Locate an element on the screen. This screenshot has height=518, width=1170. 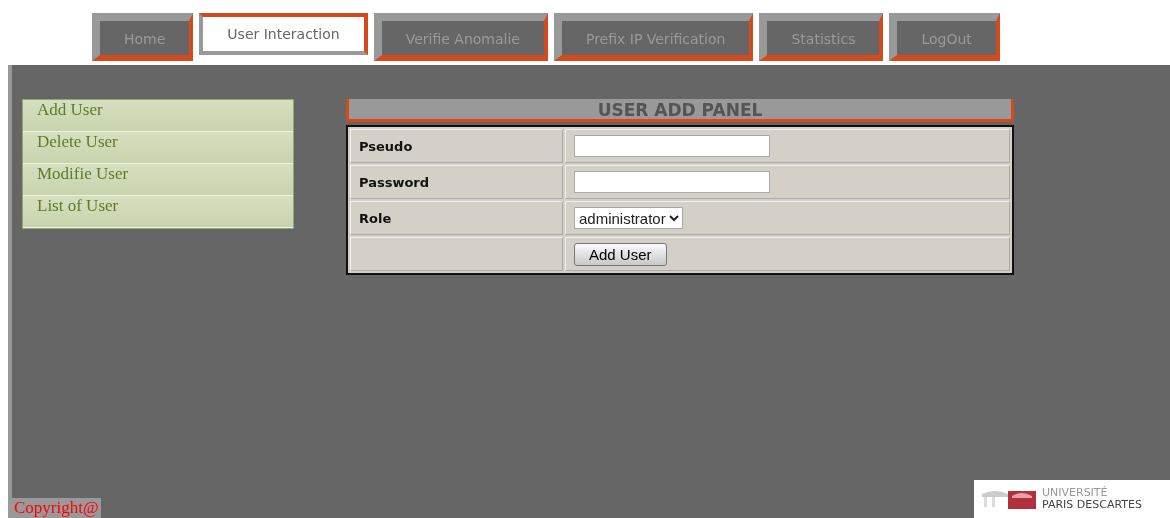
add-user-button: Add User is located at coordinates (620, 254).